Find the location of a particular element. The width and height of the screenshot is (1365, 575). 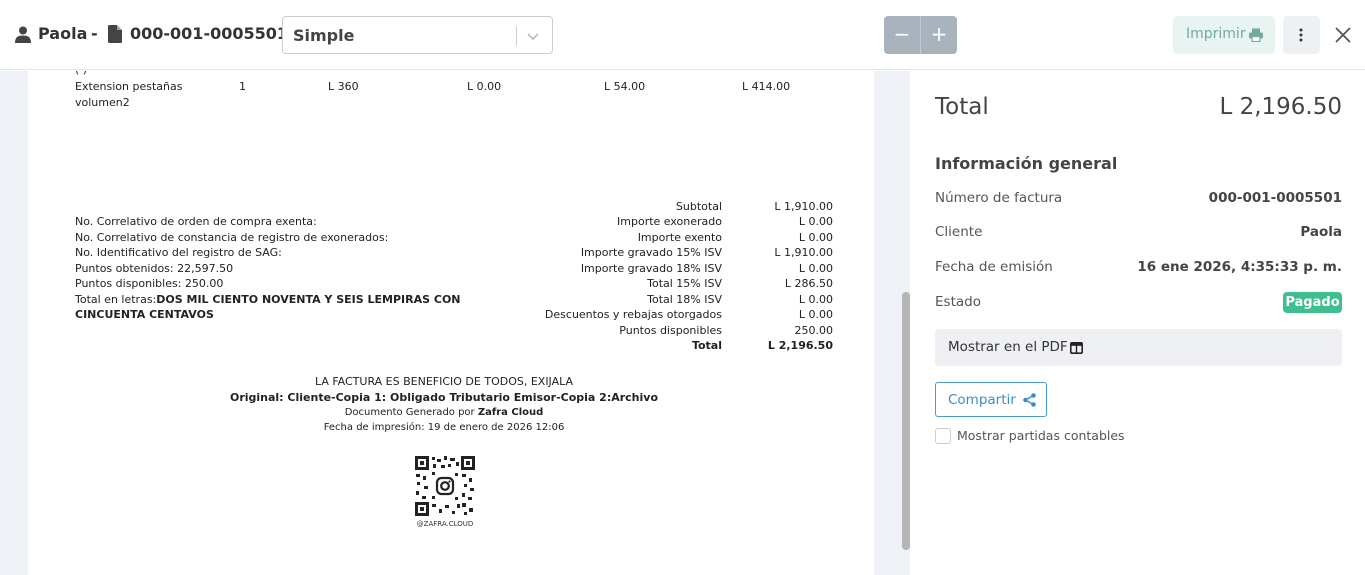

item-total: L 414.00 is located at coordinates (766, 86).